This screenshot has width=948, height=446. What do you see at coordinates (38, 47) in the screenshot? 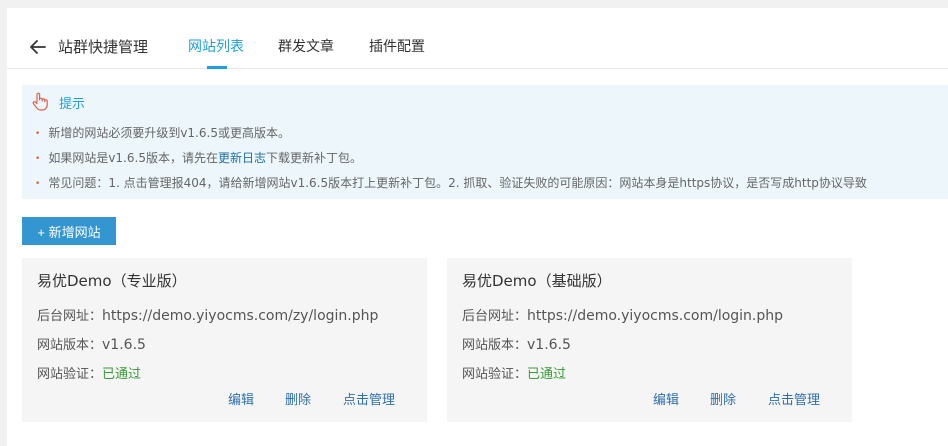
I see `arrow-left-icon` at bounding box center [38, 47].